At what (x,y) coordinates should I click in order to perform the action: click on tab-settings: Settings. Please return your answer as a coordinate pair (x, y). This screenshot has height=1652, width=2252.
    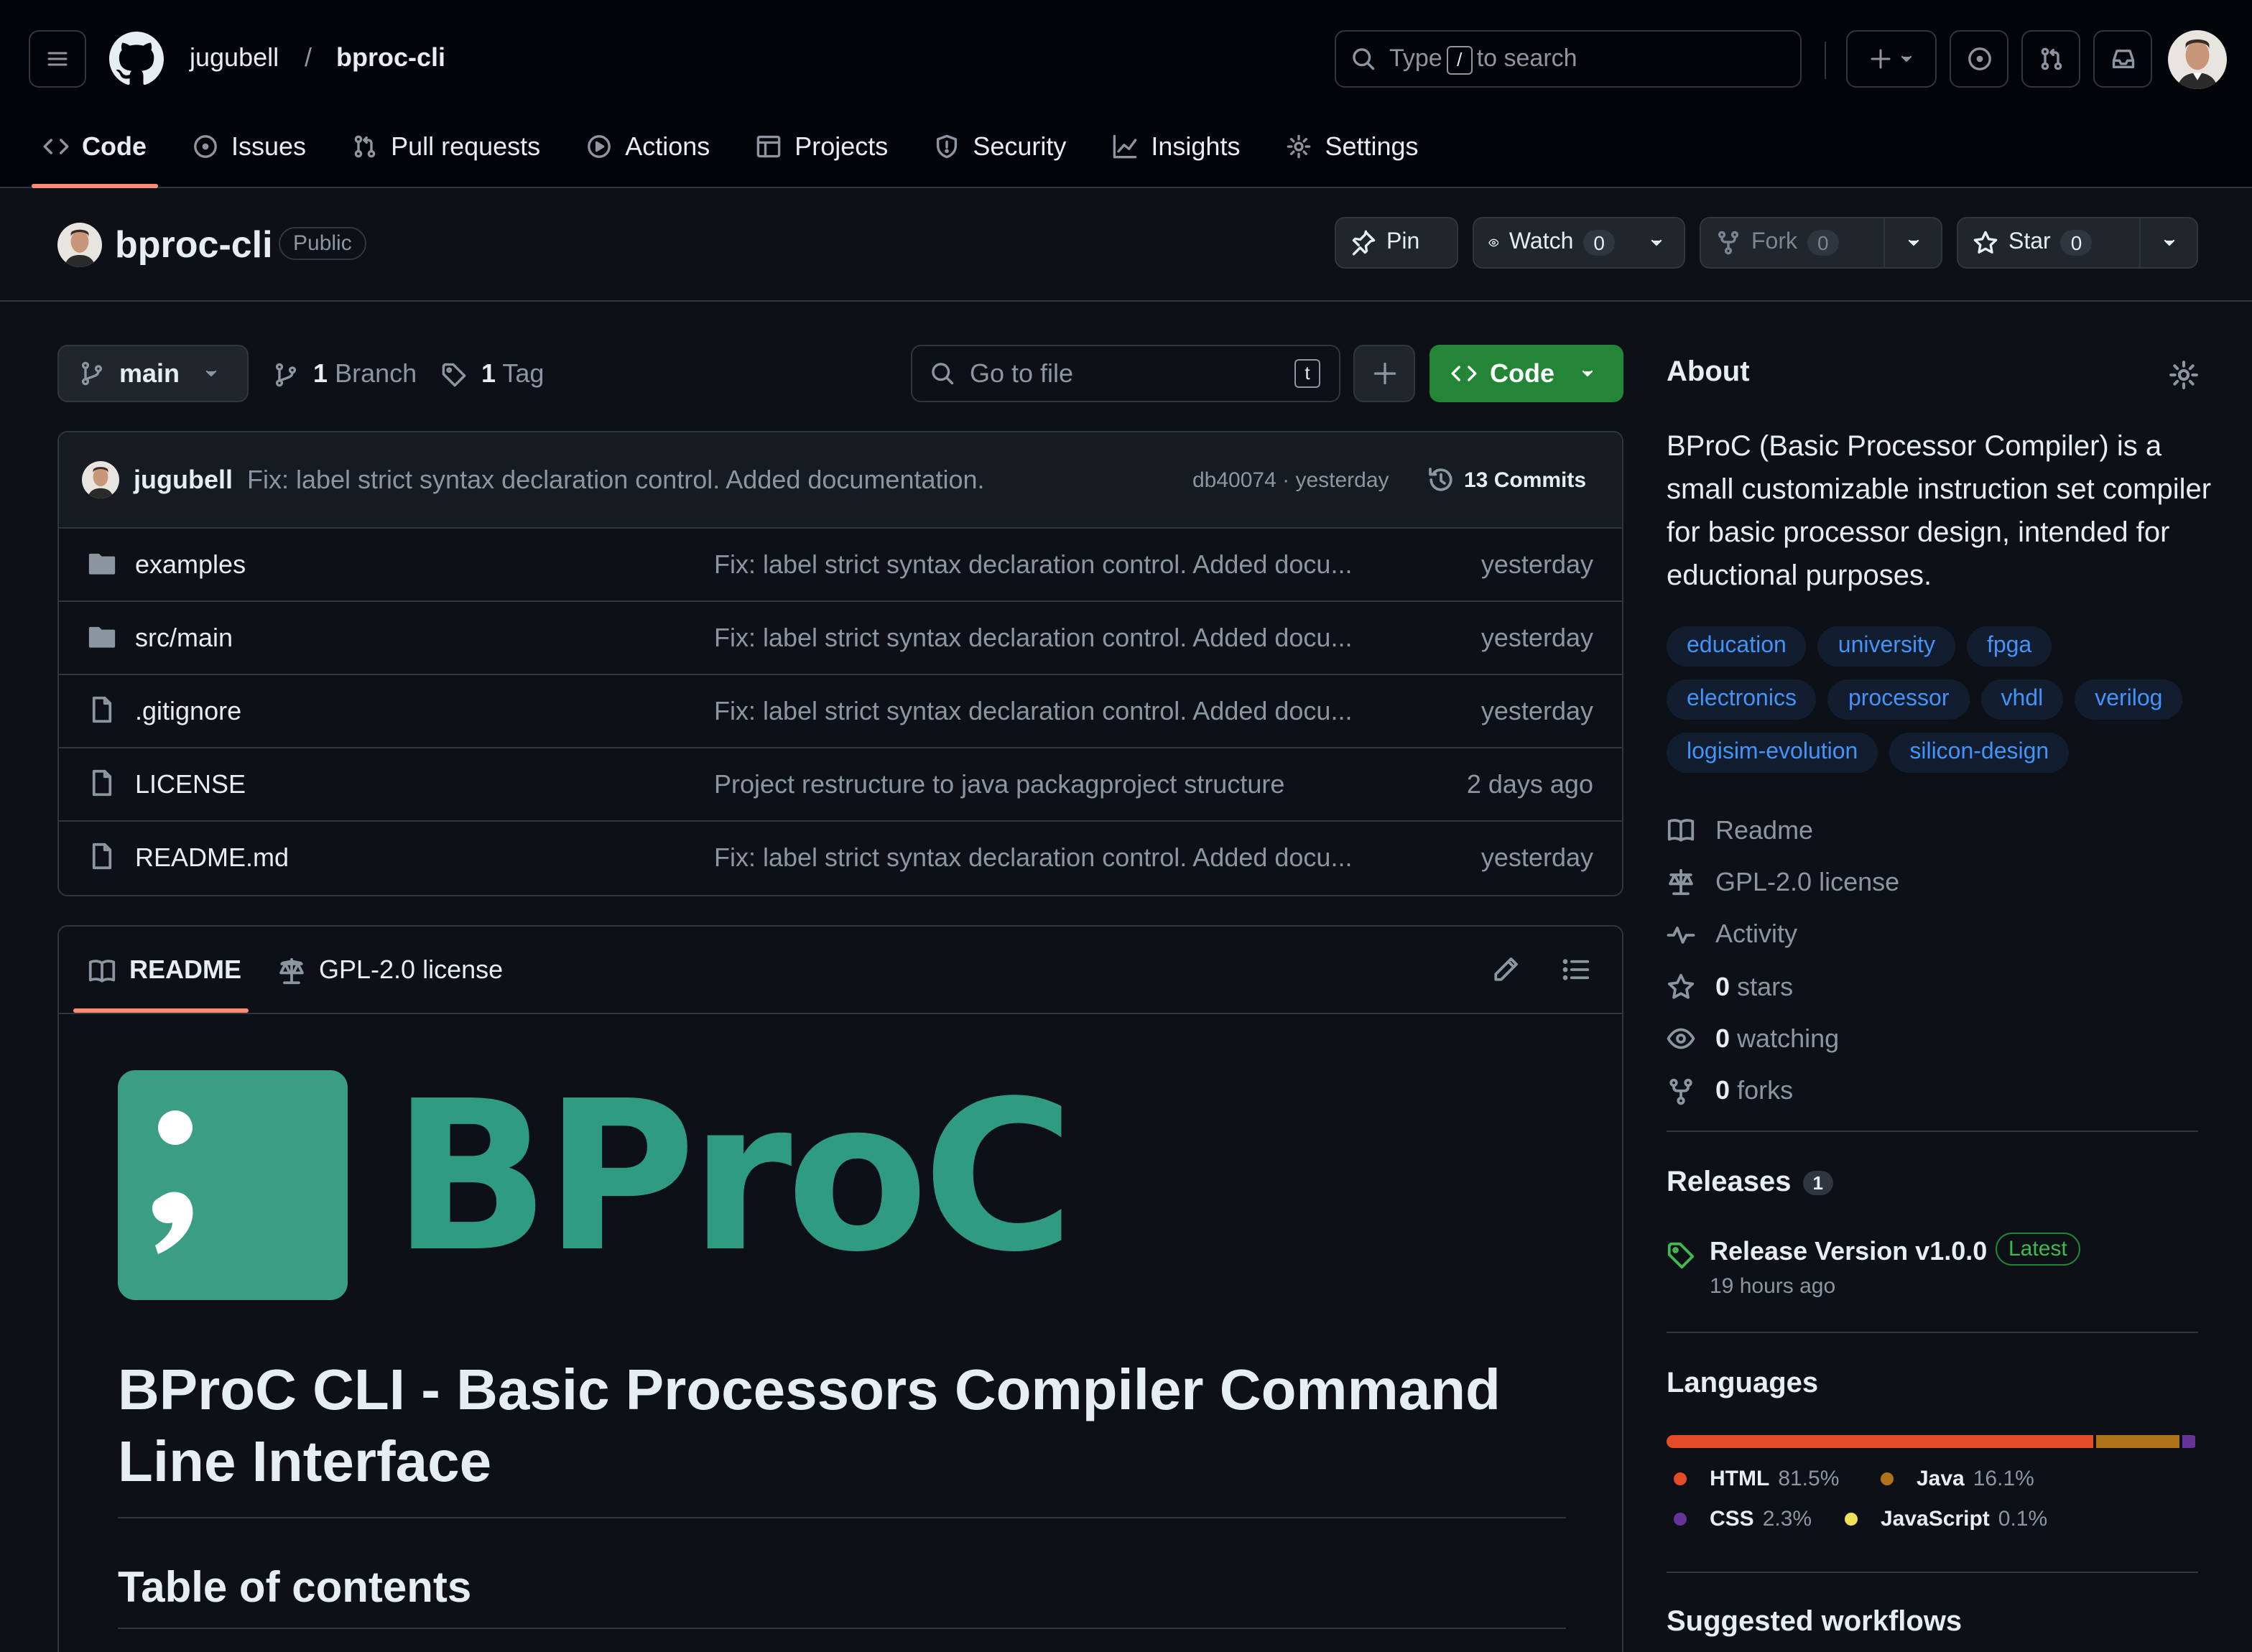
    Looking at the image, I should click on (1352, 147).